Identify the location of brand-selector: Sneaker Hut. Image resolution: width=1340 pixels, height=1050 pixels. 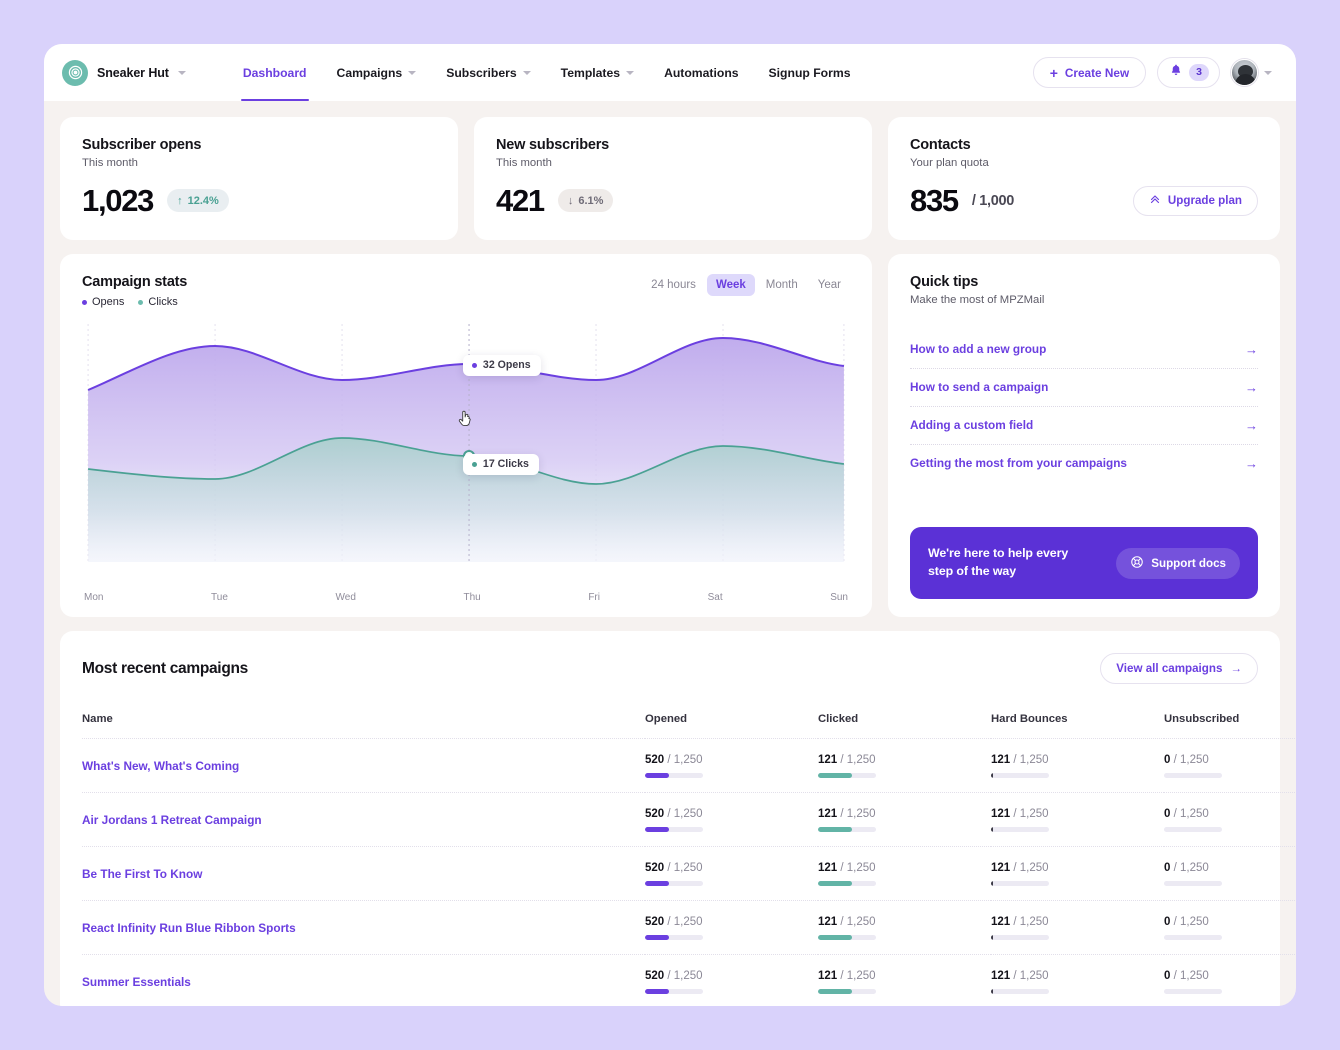
(124, 72).